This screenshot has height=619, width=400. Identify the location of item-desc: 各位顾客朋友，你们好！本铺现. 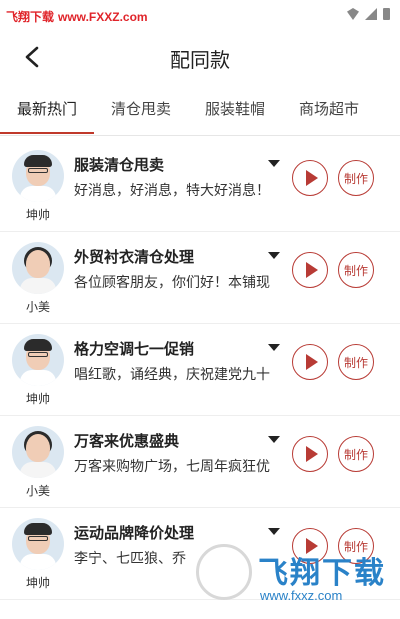
(172, 283).